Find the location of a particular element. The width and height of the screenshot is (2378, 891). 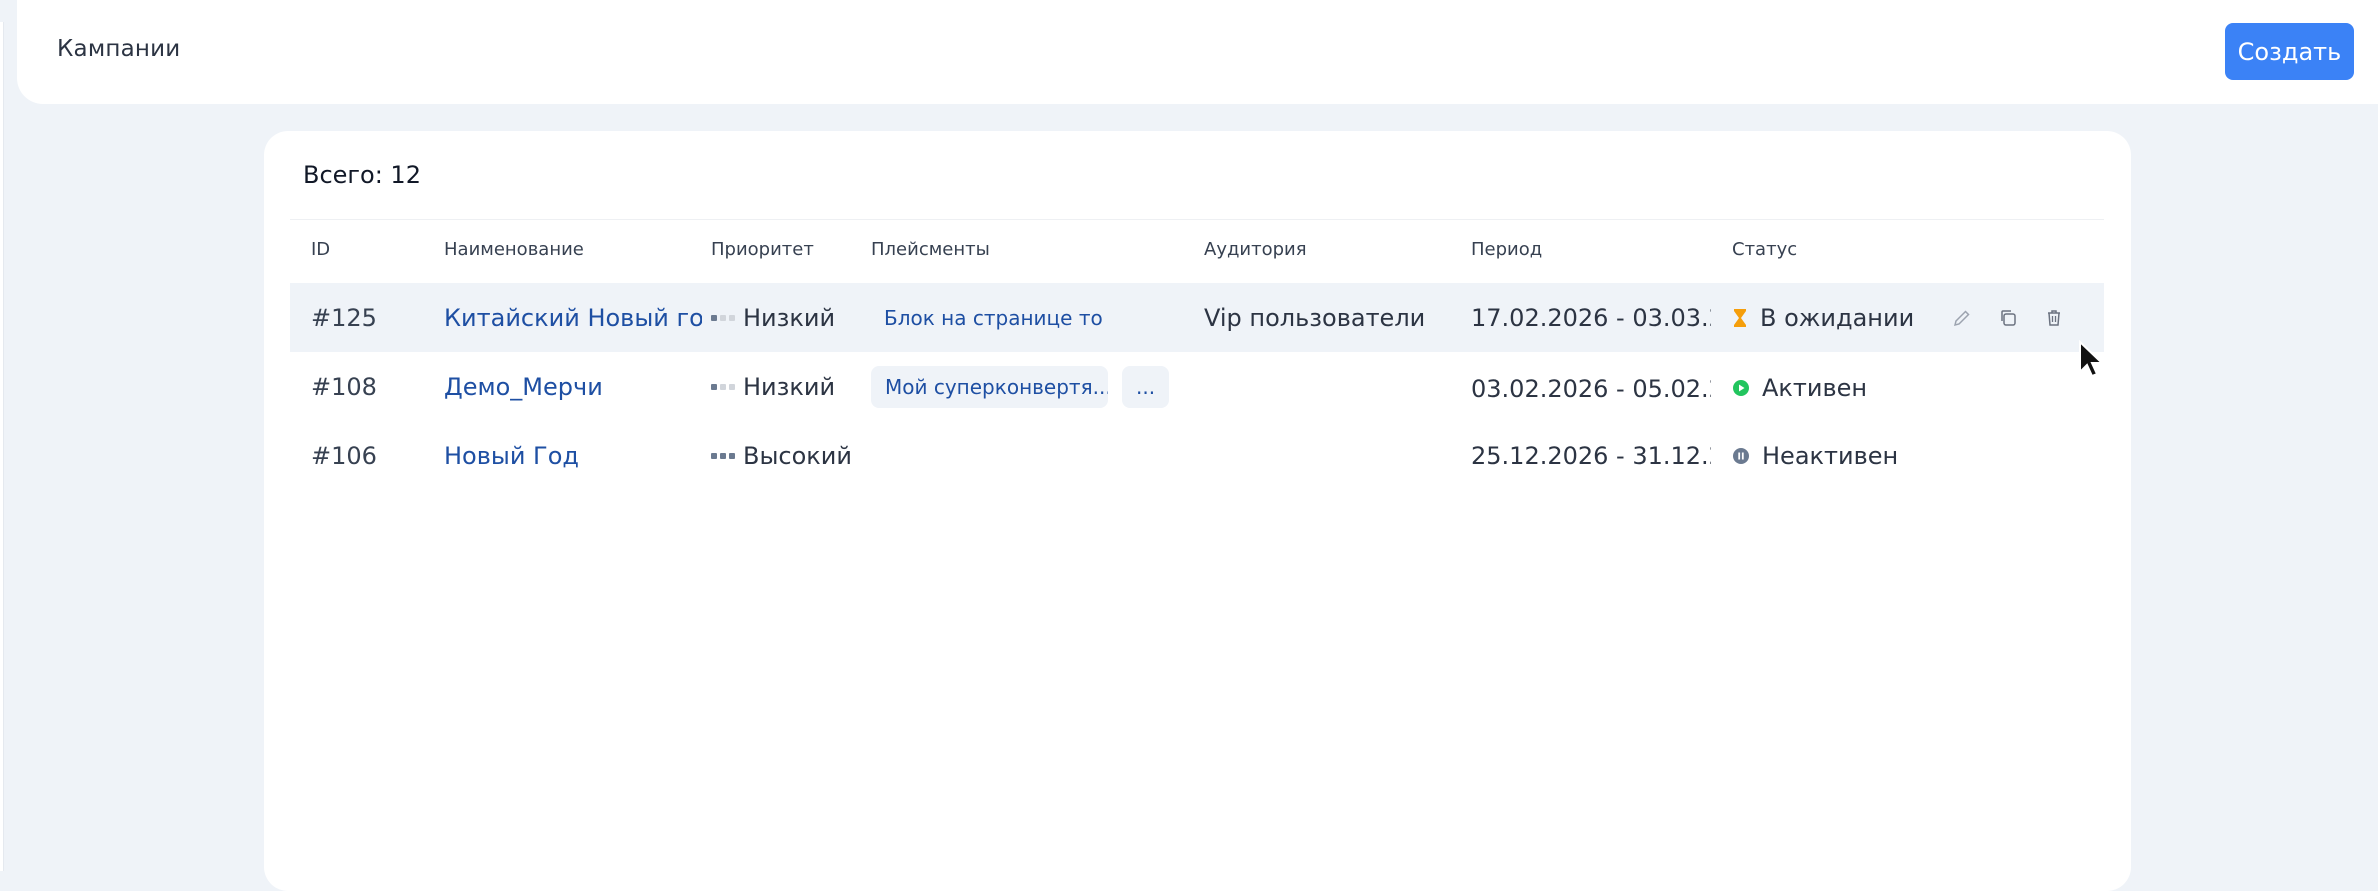

sidebar-edge is located at coordinates (2, 446).